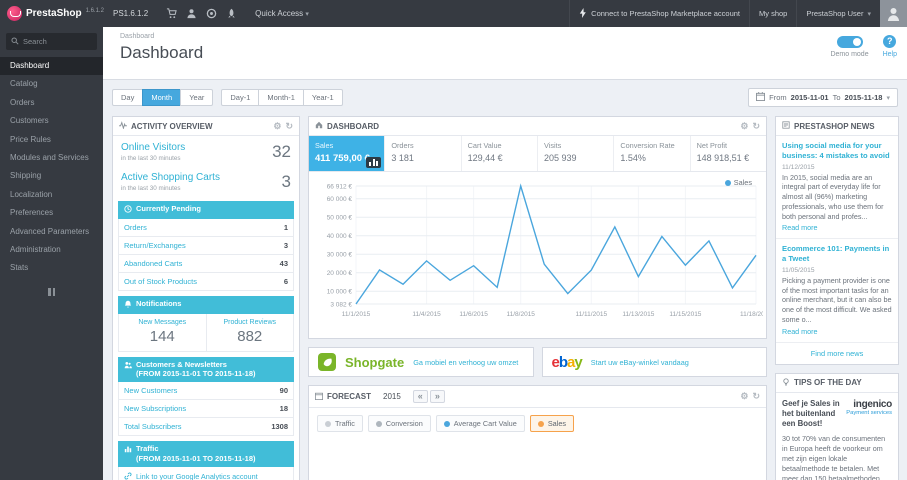 The height and width of the screenshot is (480, 907). What do you see at coordinates (51, 213) in the screenshot?
I see `sidebar-item-preferences: Preferences` at bounding box center [51, 213].